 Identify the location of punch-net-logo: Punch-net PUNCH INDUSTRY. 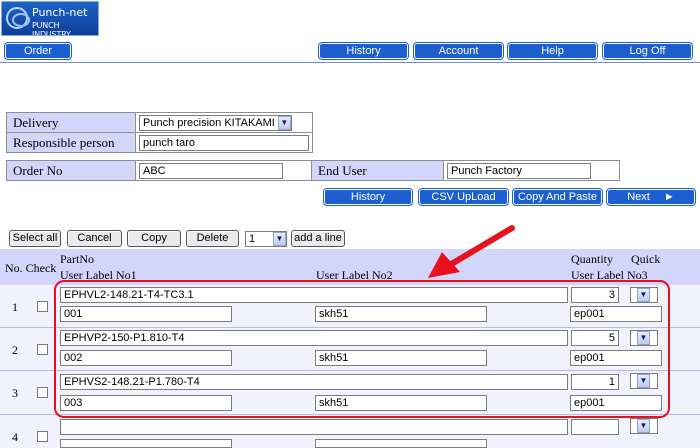
(50, 18).